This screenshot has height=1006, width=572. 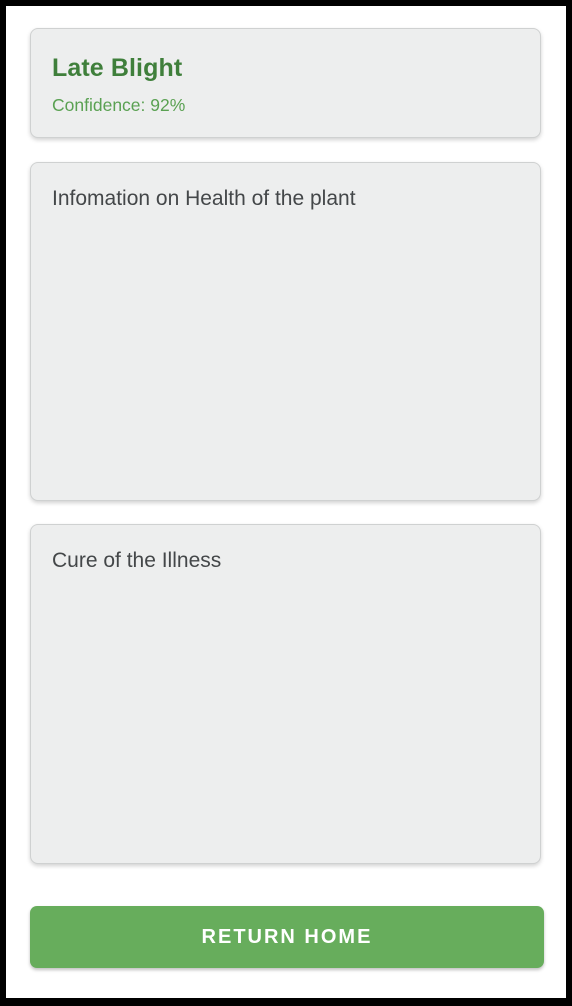 What do you see at coordinates (285, 83) in the screenshot?
I see `diagnosis-card: Late Blight Confidence: 92%` at bounding box center [285, 83].